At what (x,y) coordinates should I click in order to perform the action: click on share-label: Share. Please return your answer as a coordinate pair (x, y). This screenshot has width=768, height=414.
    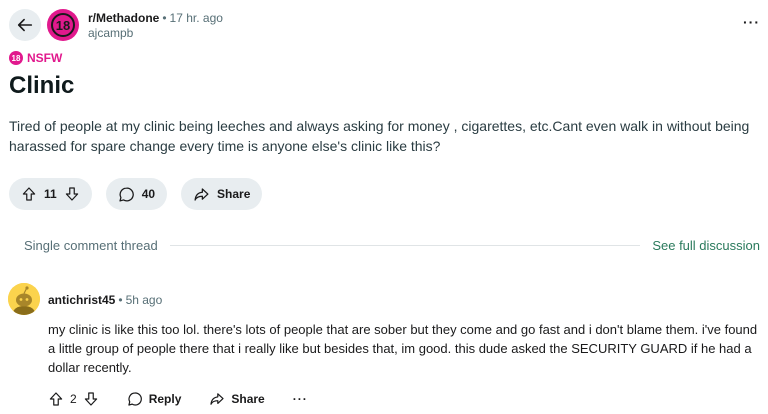
    Looking at the image, I should click on (234, 194).